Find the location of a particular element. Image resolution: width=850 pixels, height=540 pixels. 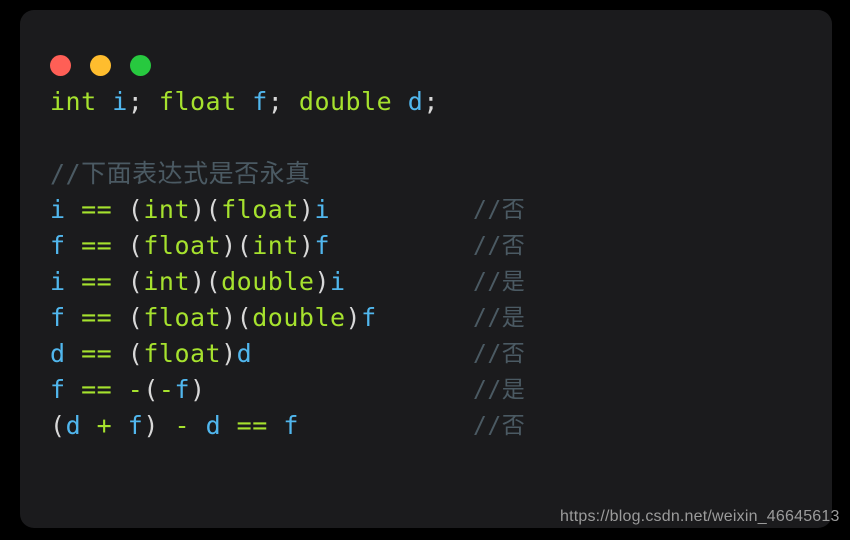

negation-inner-var: f is located at coordinates (182, 389).